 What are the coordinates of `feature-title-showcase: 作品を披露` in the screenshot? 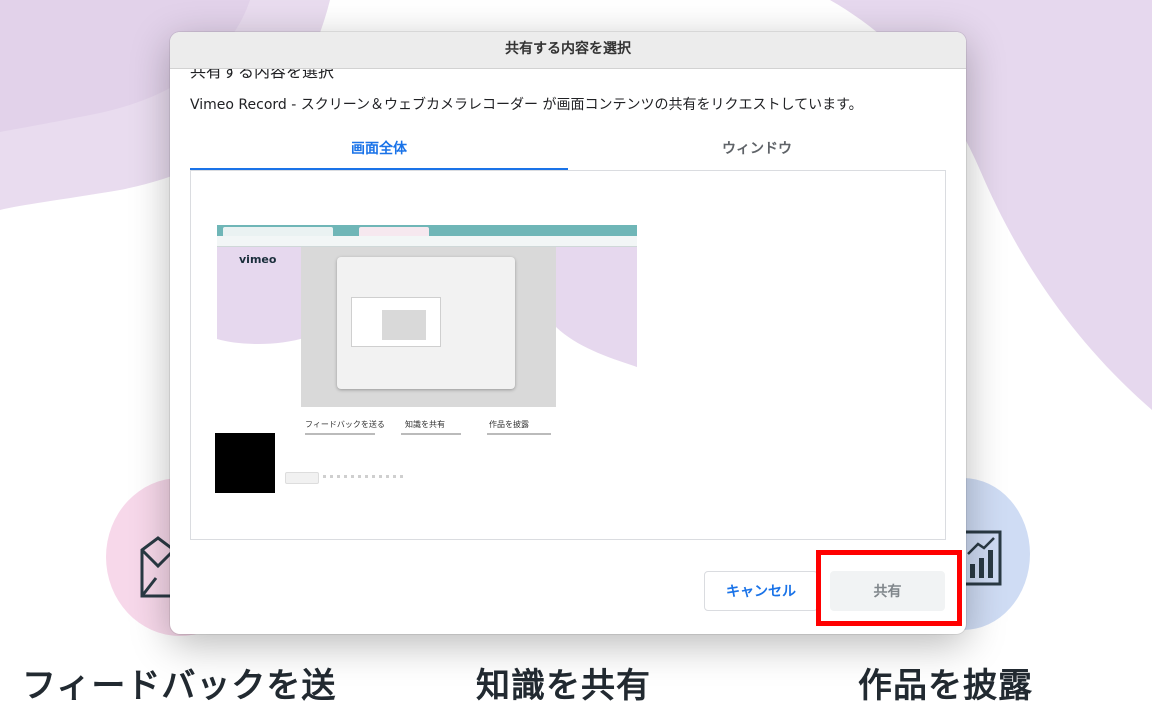 It's located at (945, 686).